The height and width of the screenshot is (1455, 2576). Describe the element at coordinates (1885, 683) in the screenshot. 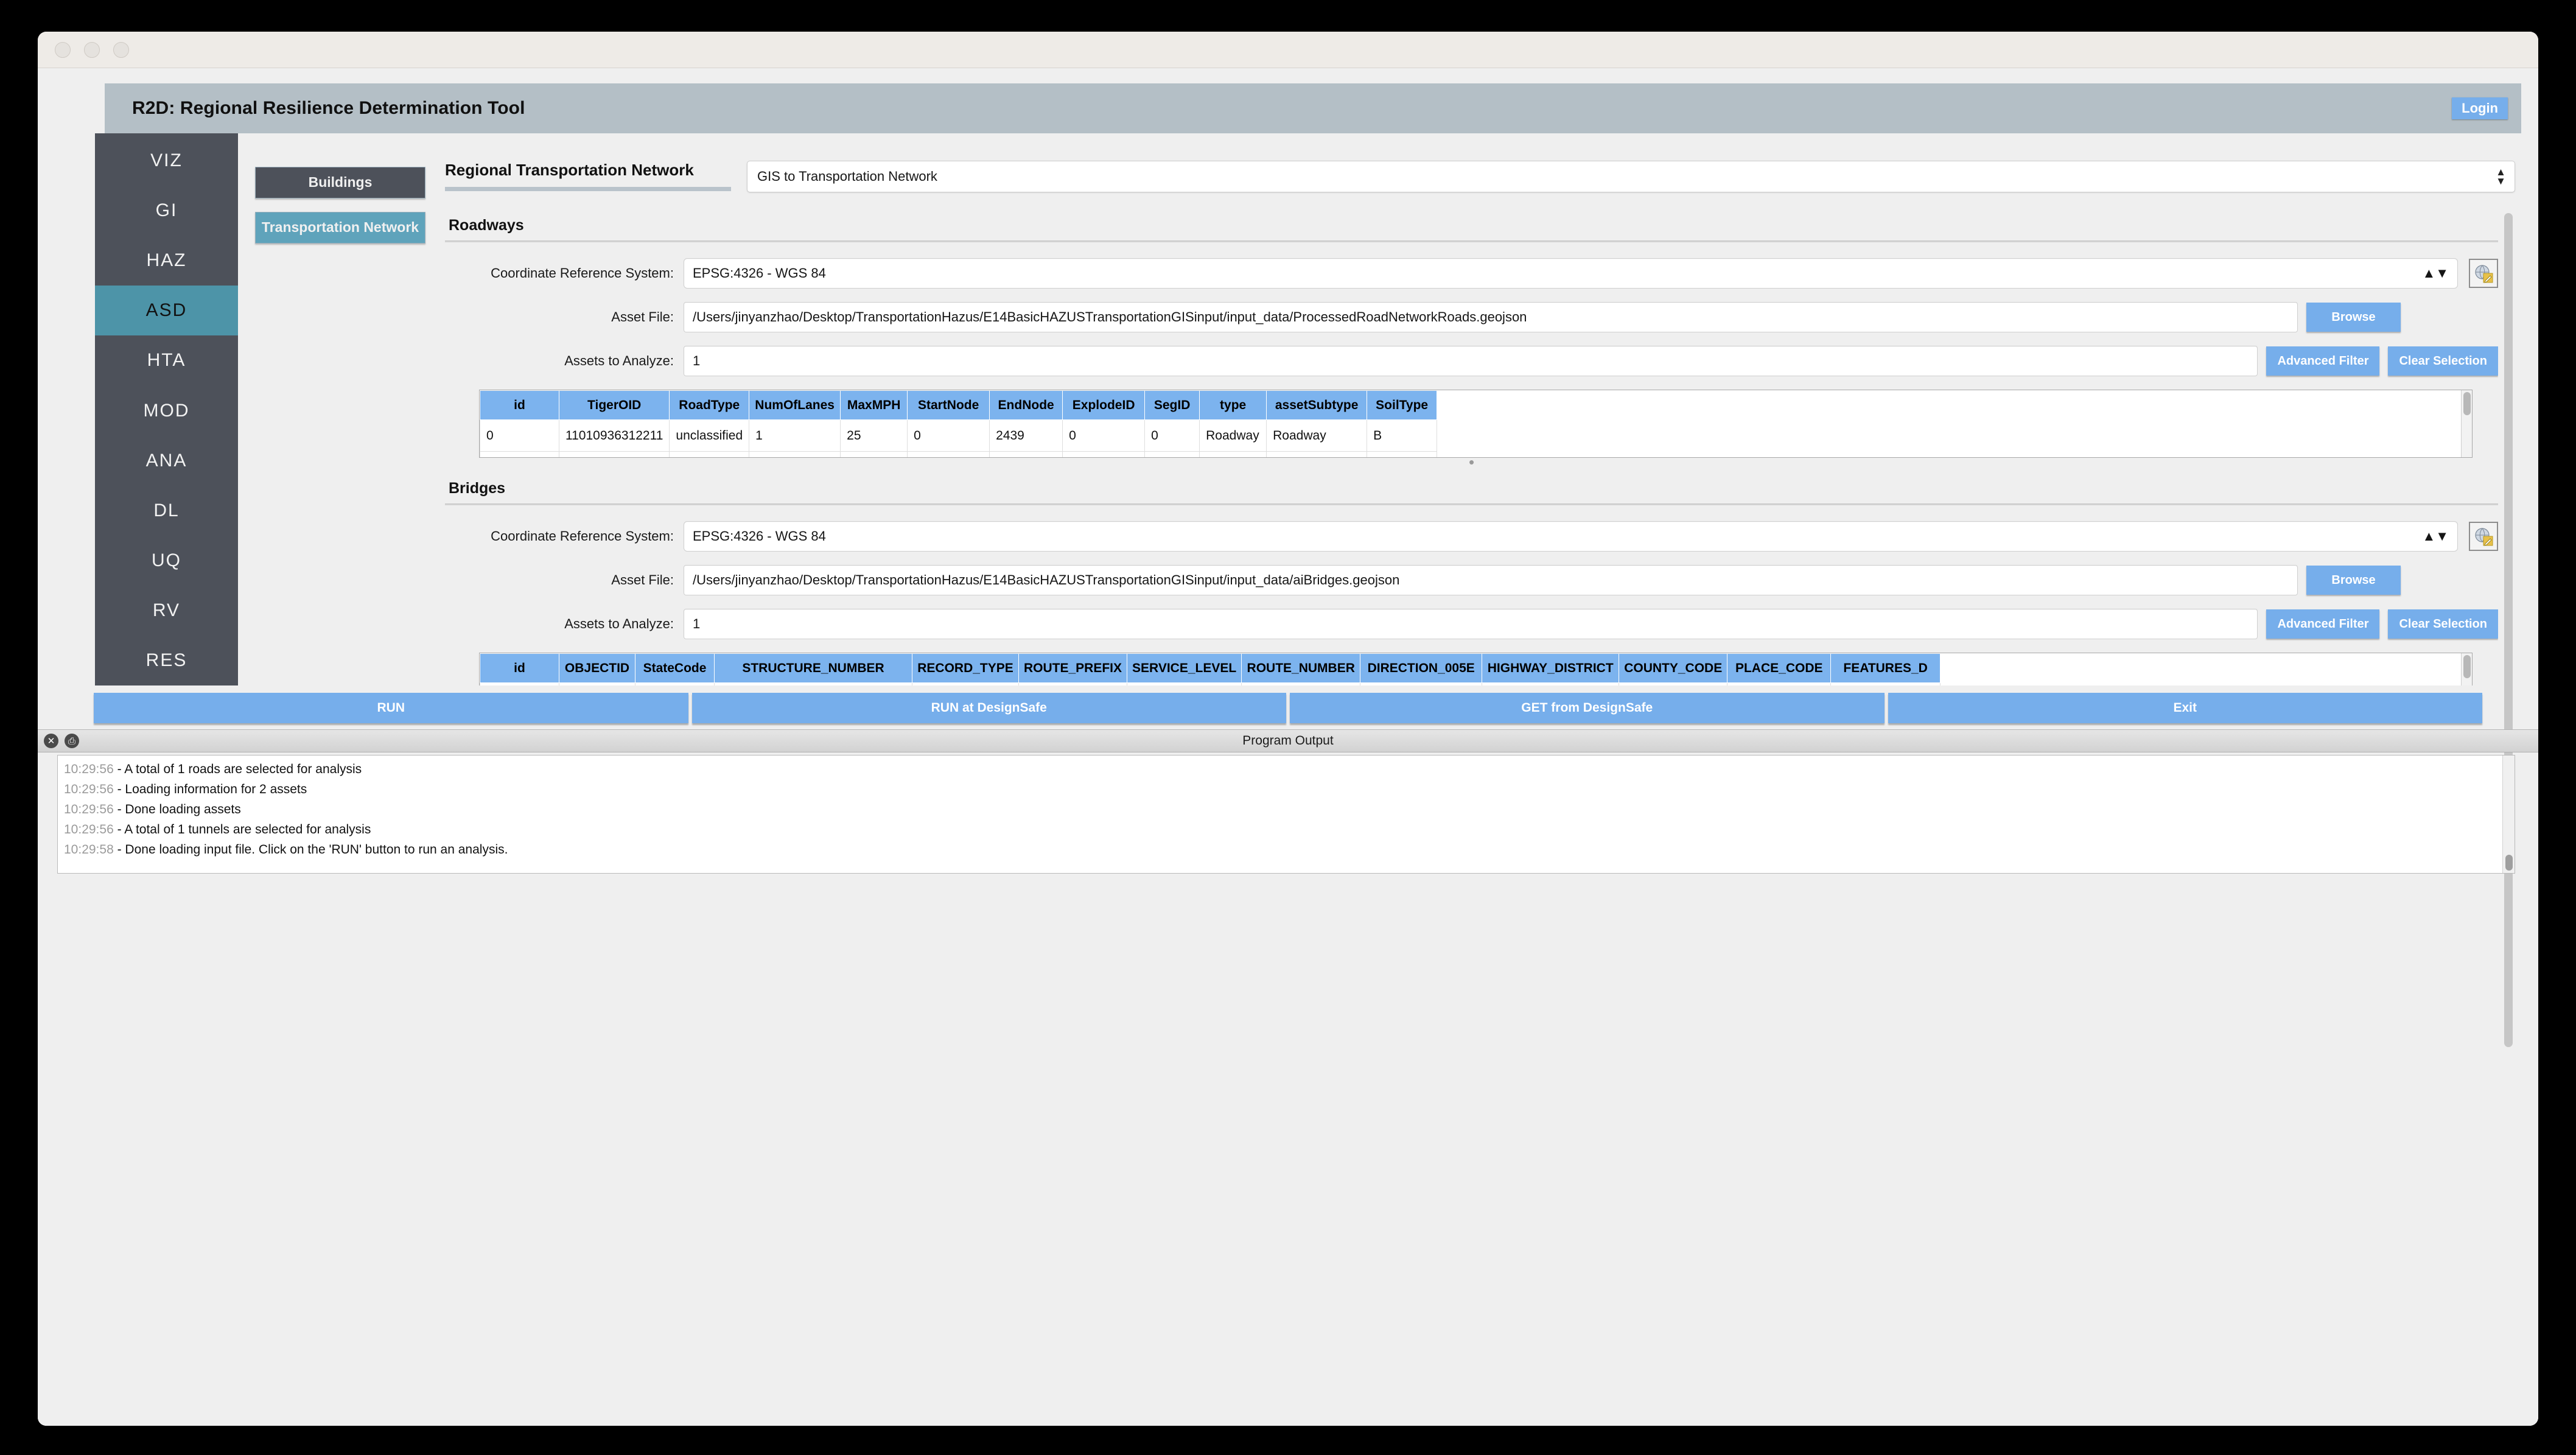

I see `table-cell: ALAMEDA LAKE` at that location.